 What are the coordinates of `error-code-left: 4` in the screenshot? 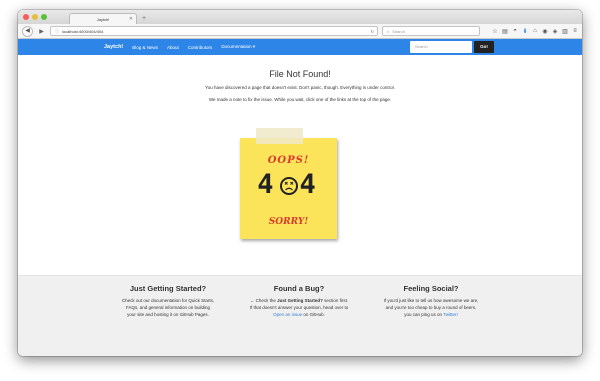 It's located at (267, 184).